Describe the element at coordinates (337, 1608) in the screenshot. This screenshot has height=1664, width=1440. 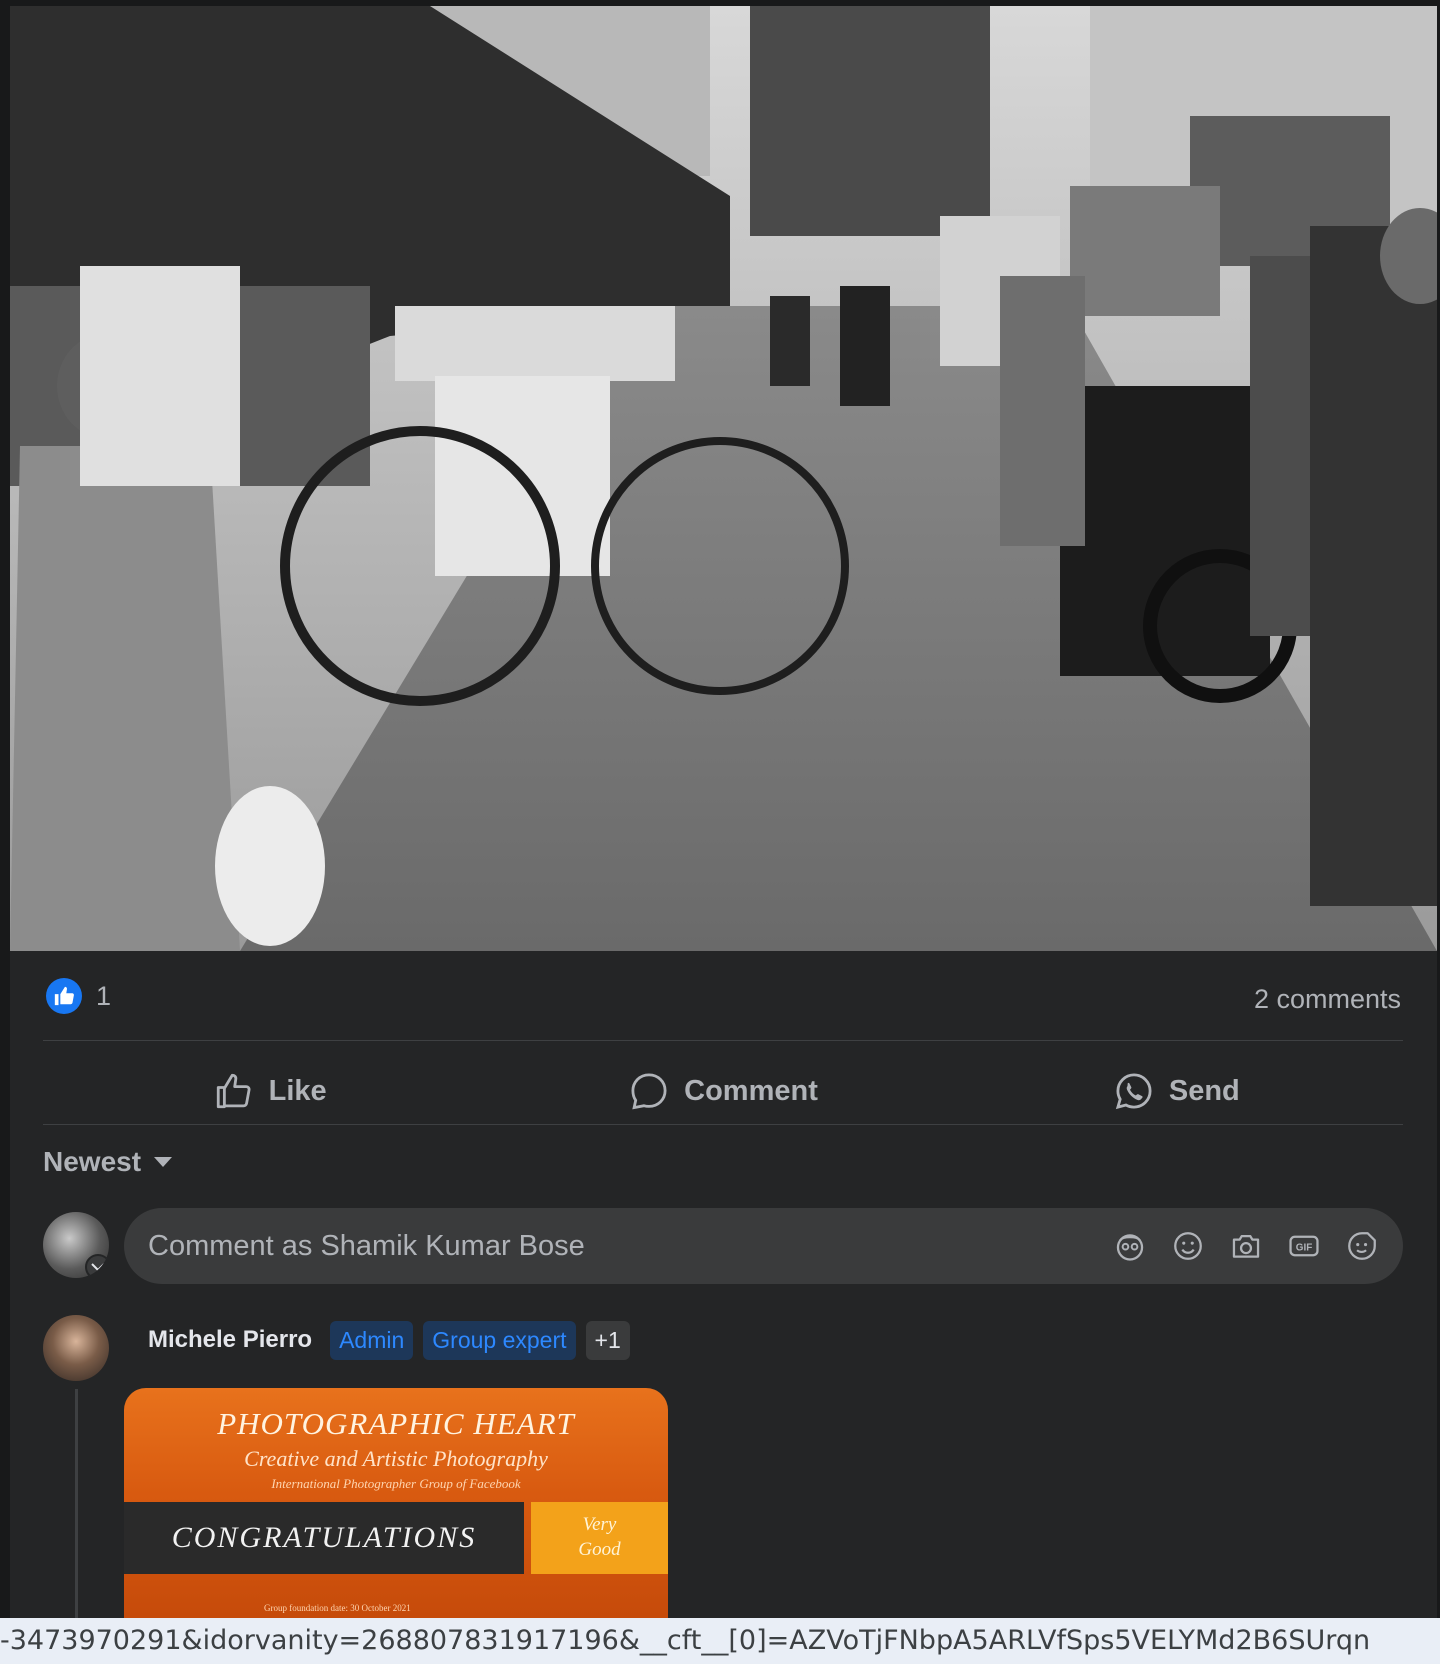
I see `certificate-footer: Group foundation date: 30 October 2021` at that location.